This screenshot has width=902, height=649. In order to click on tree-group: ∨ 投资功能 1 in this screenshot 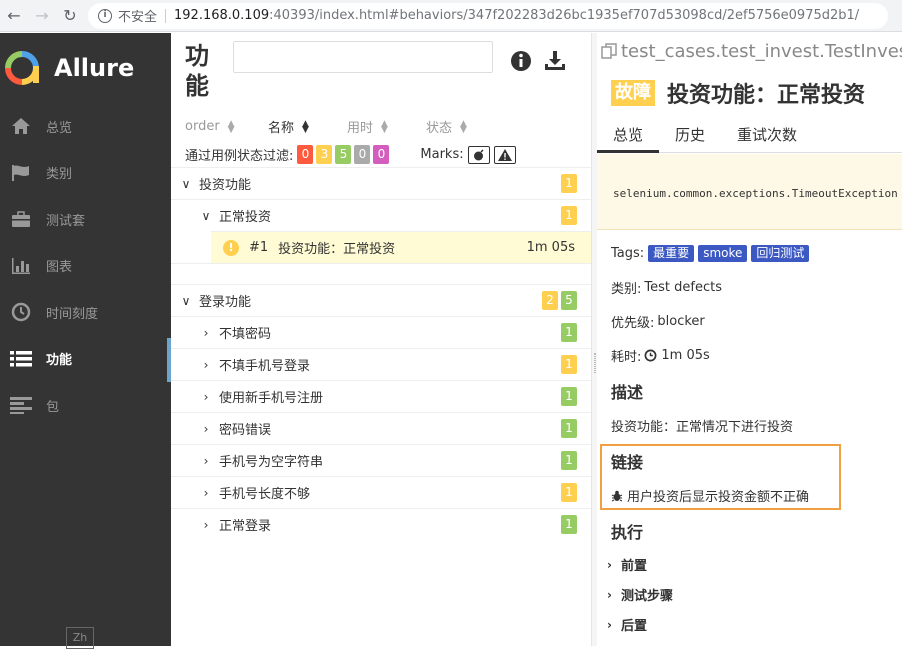, I will do `click(381, 183)`.